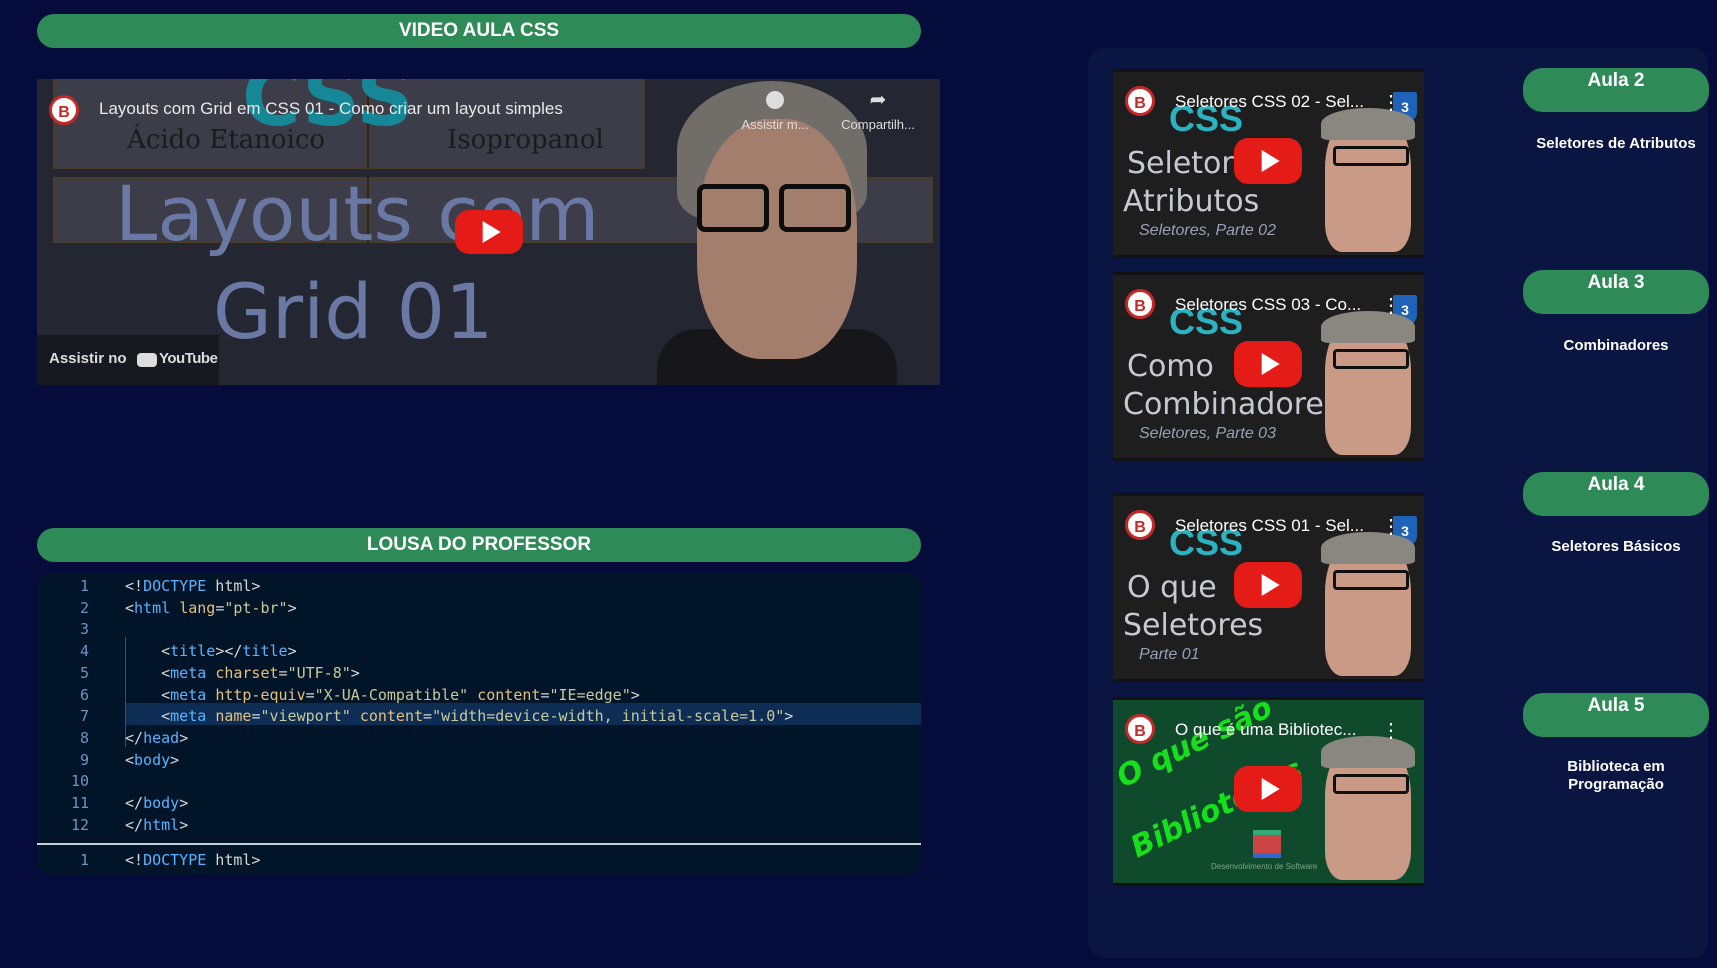 The image size is (1717, 968). What do you see at coordinates (479, 586) in the screenshot?
I see `code-line: 1 <!DOCTYPE html>` at bounding box center [479, 586].